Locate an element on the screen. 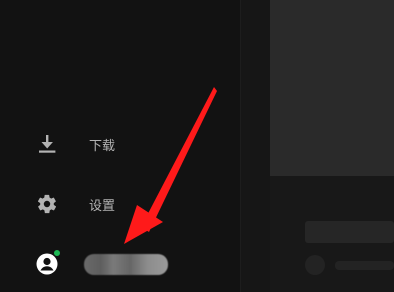 This screenshot has width=394, height=292. user-avatar-icon is located at coordinates (47, 264).